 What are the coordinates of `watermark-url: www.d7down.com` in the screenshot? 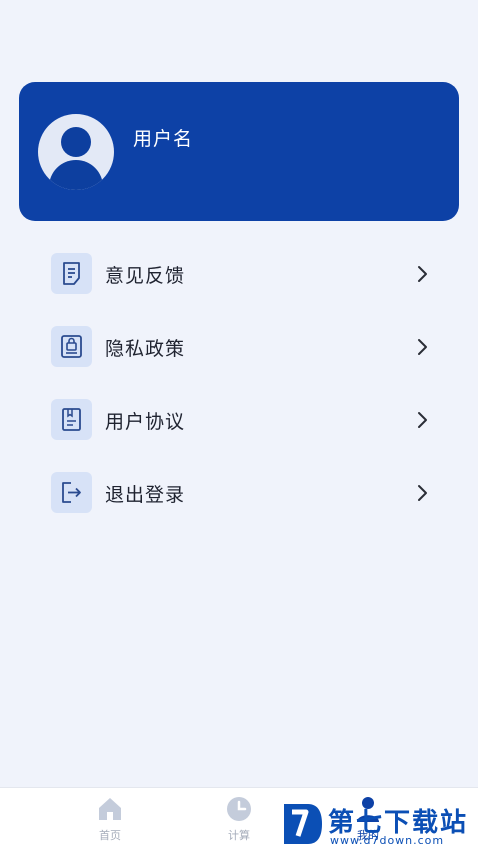 It's located at (387, 840).